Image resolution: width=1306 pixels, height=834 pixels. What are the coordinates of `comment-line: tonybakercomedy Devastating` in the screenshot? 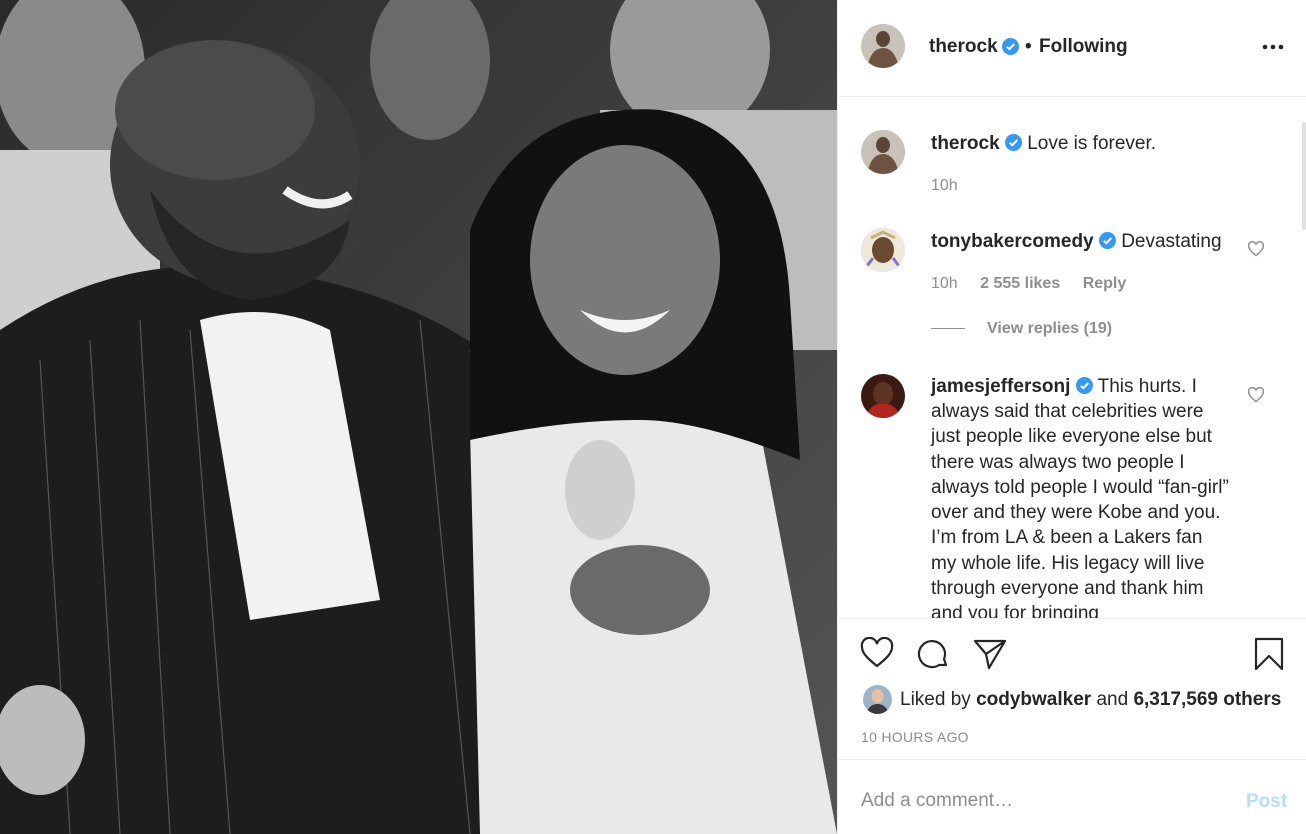 It's located at (1076, 241).